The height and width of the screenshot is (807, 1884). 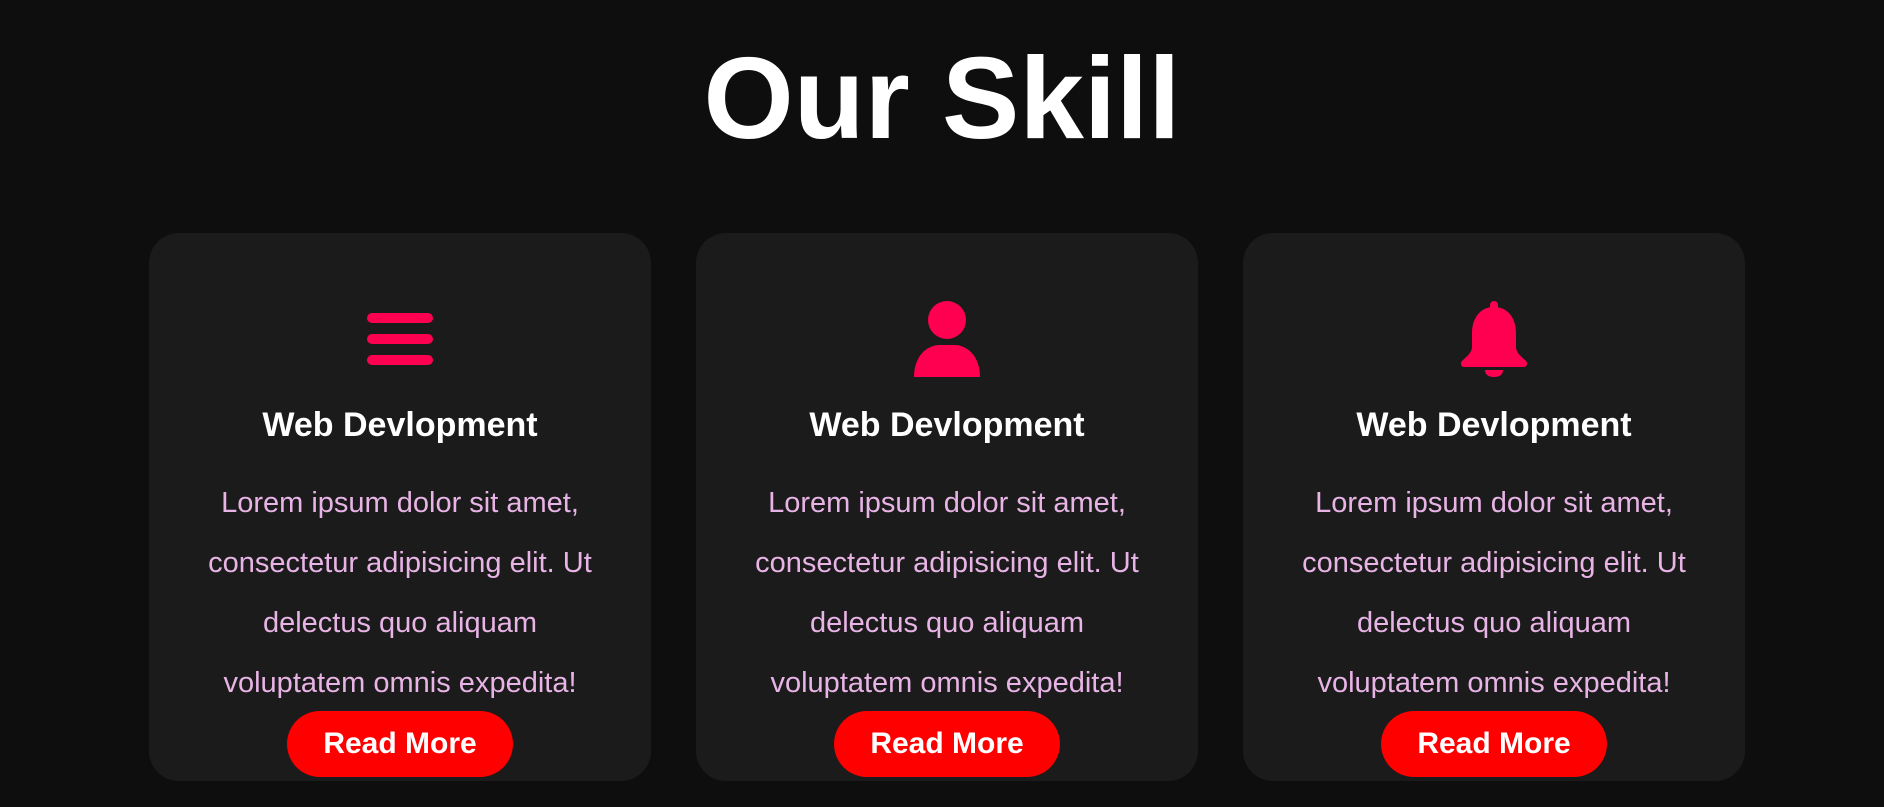 I want to click on menu-bars-icon, so click(x=400, y=339).